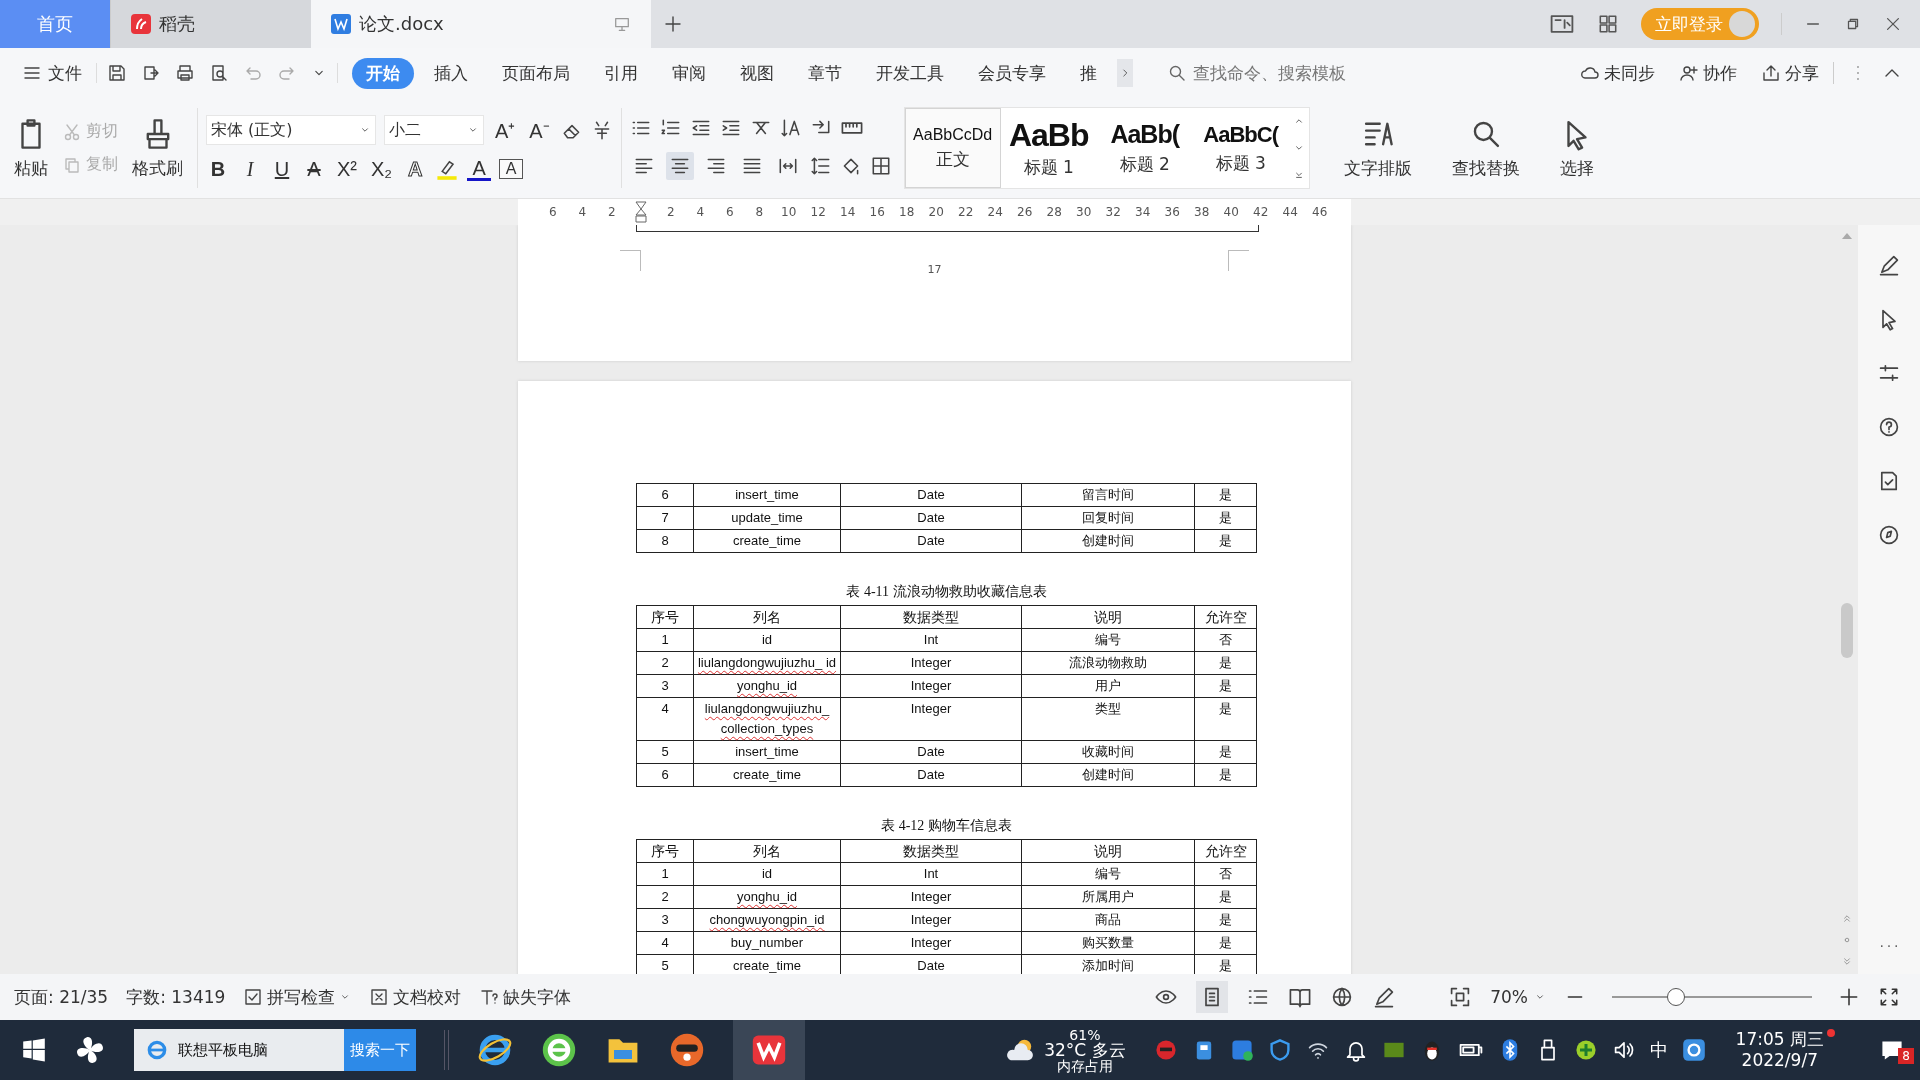  What do you see at coordinates (250, 169) in the screenshot?
I see `italic-button: I` at bounding box center [250, 169].